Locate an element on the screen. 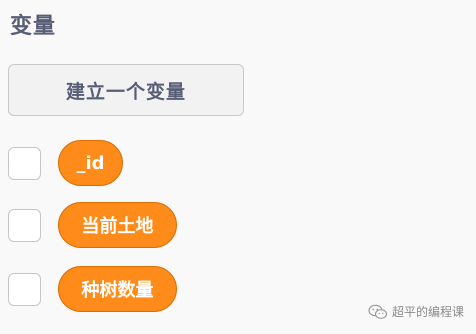 The image size is (476, 334). variable-reporter: 当前土地 is located at coordinates (117, 225).